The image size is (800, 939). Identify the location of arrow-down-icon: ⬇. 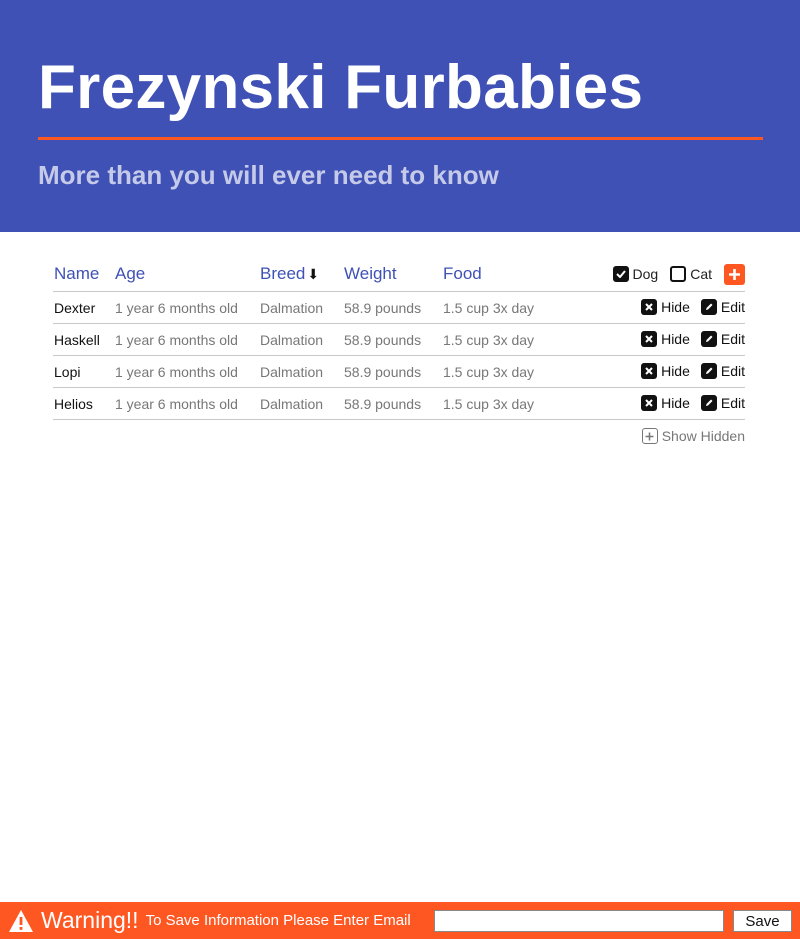
(313, 274).